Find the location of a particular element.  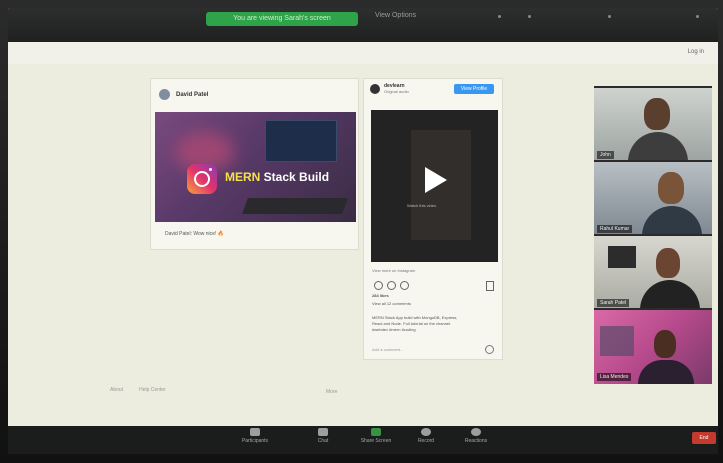

ig-video: Watch this video is located at coordinates (434, 186).